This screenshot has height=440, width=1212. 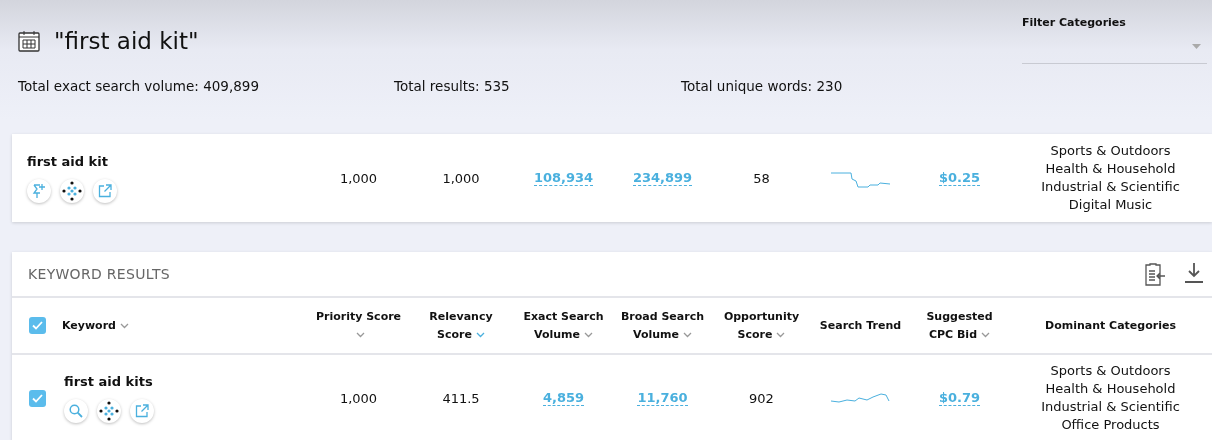 I want to click on page-title: "first aid kit", so click(x=126, y=41).